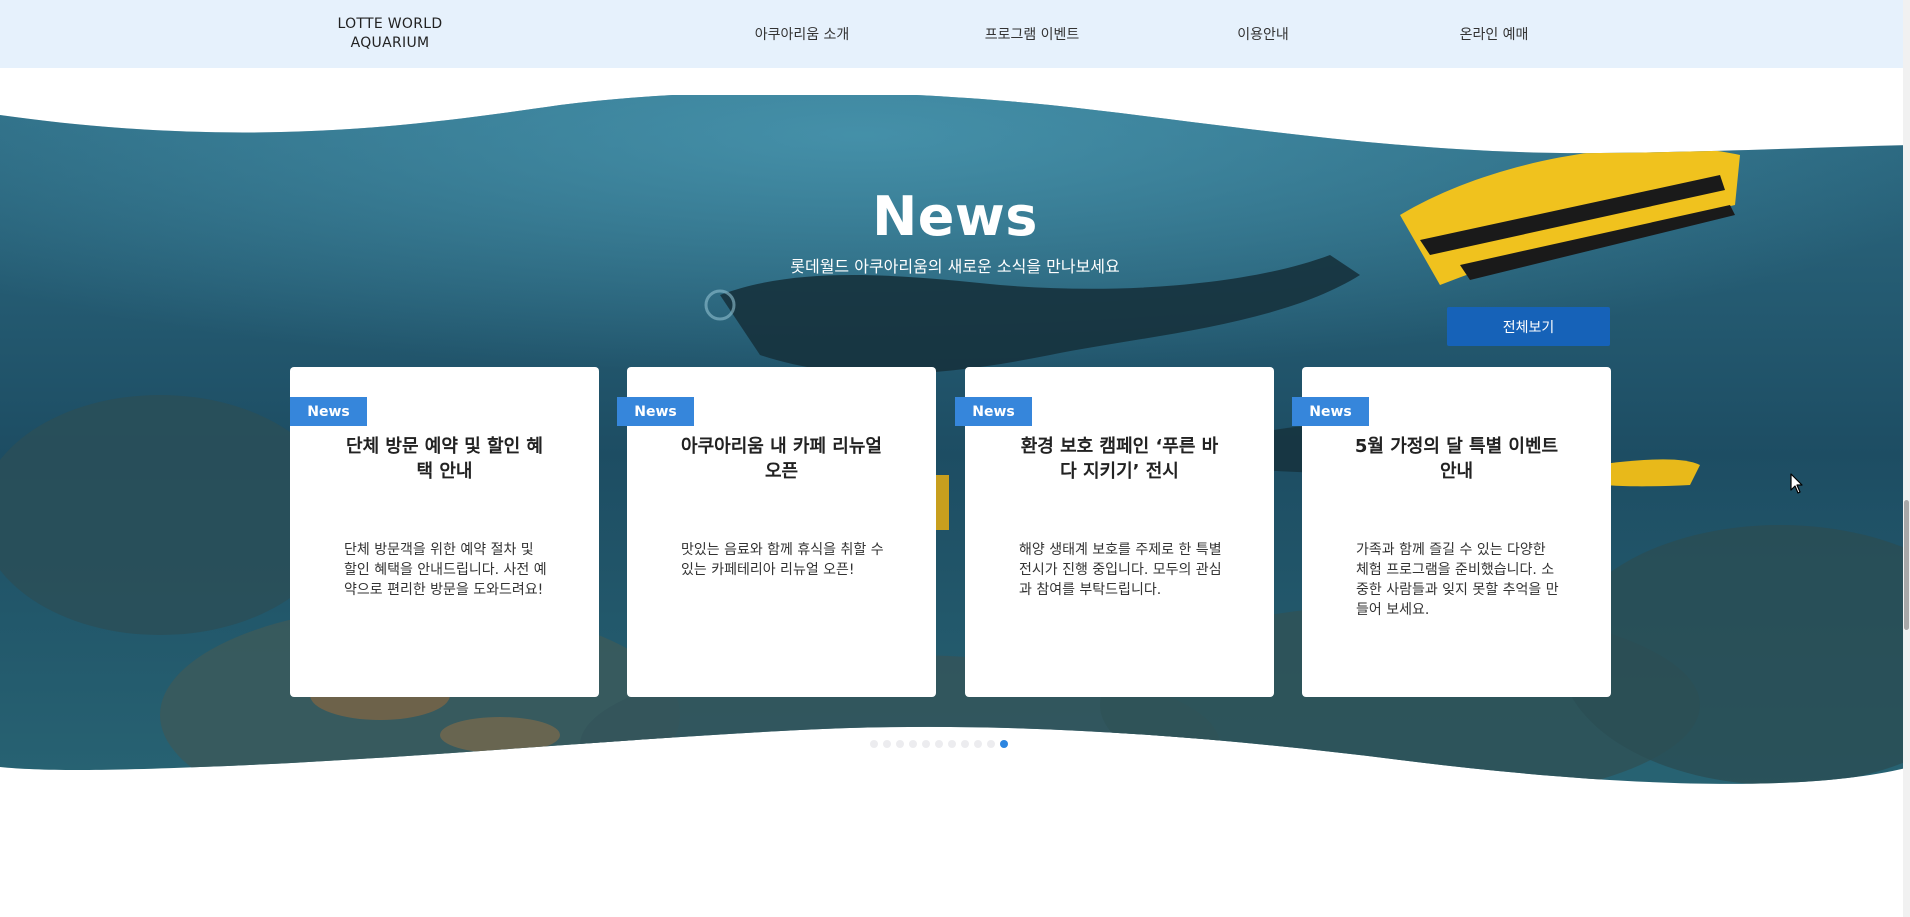 This screenshot has height=917, width=1910. What do you see at coordinates (955, 216) in the screenshot?
I see `news-title: News` at bounding box center [955, 216].